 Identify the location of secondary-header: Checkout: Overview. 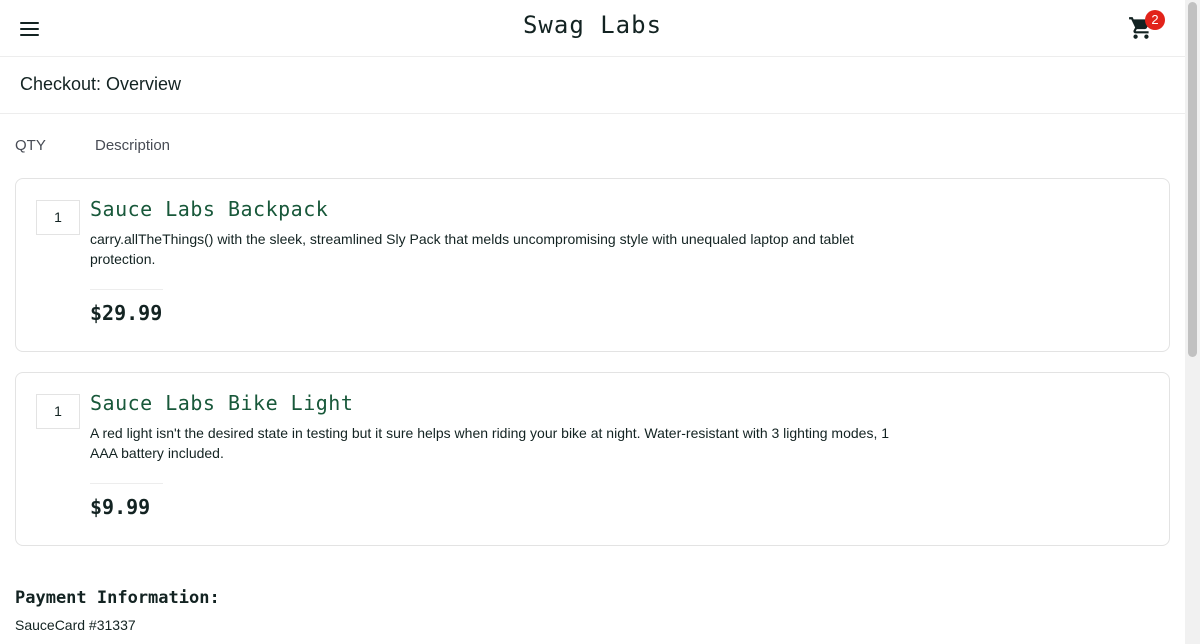
(592, 85).